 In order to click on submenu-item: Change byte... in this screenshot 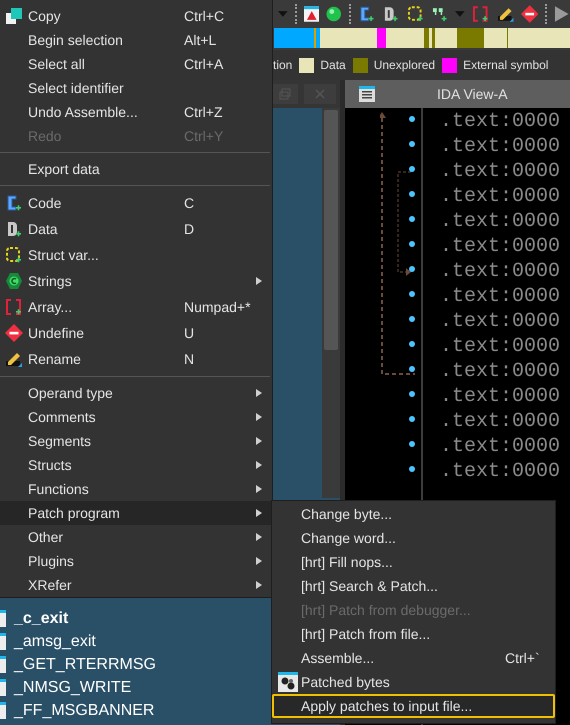, I will do `click(413, 514)`.